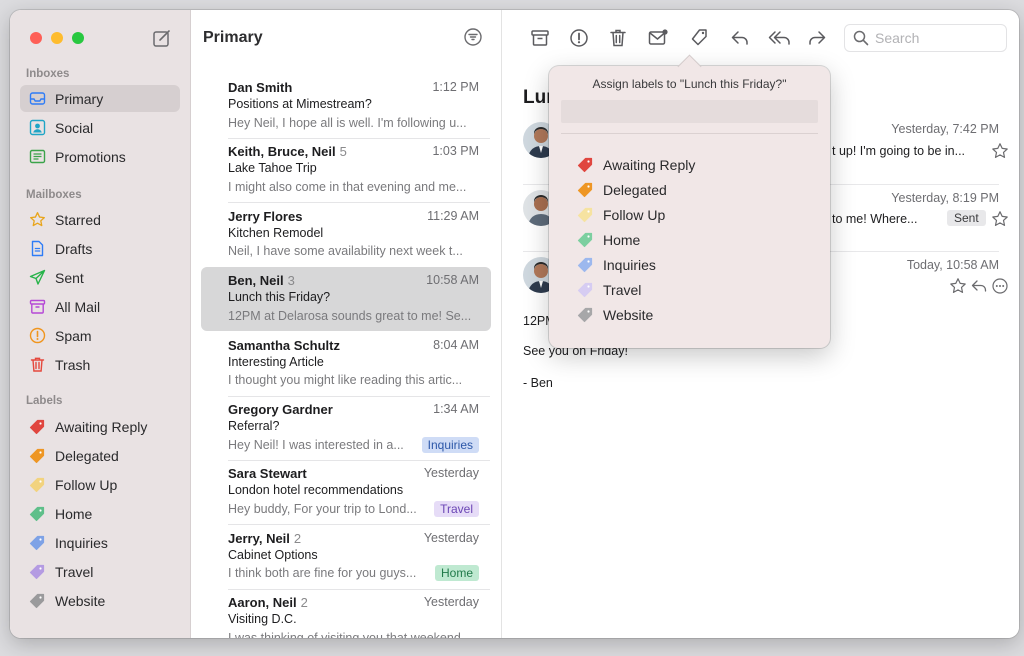 The height and width of the screenshot is (656, 1024). I want to click on archive-icon, so click(540, 38).